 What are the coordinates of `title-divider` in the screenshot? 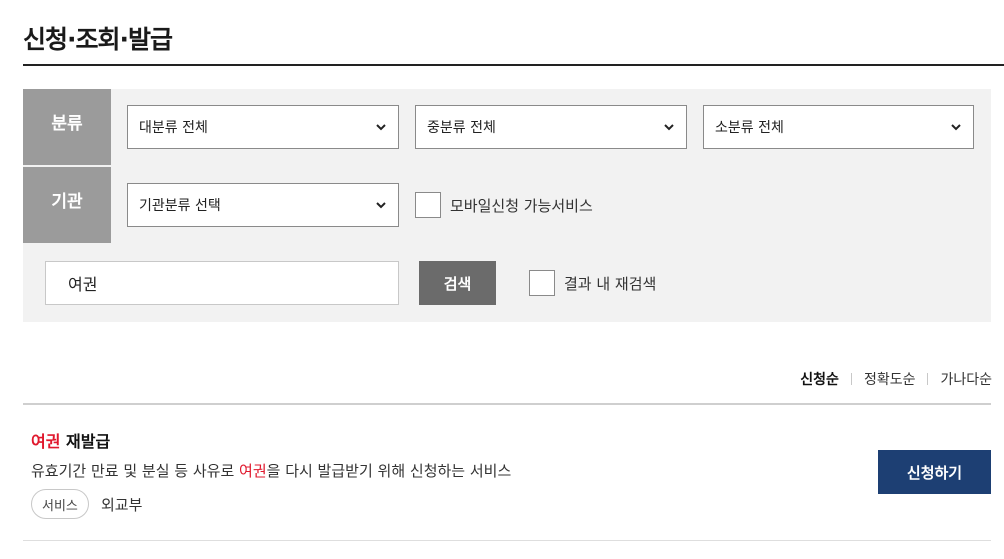 It's located at (513, 65).